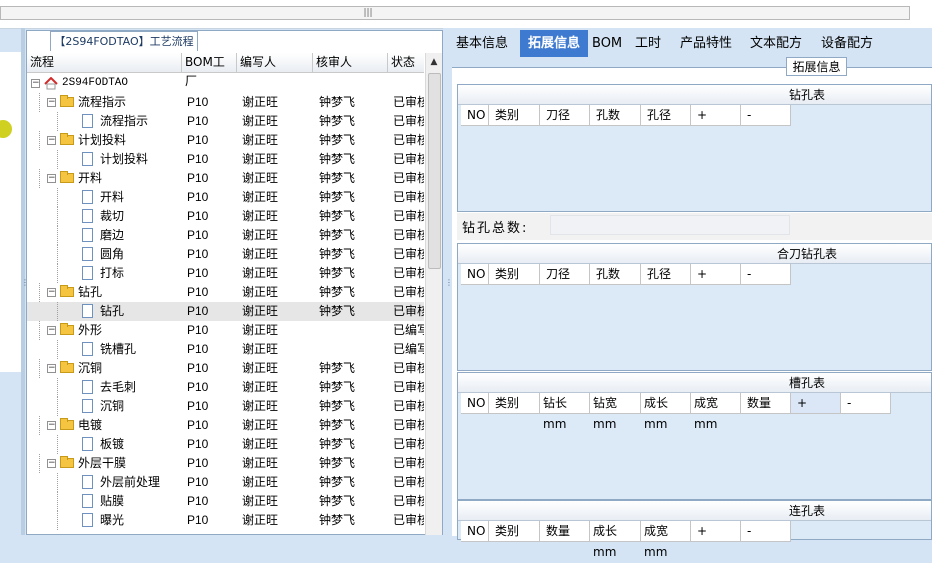 This screenshot has height=563, width=932. I want to click on tree-node-label: 圆角, so click(141, 254).